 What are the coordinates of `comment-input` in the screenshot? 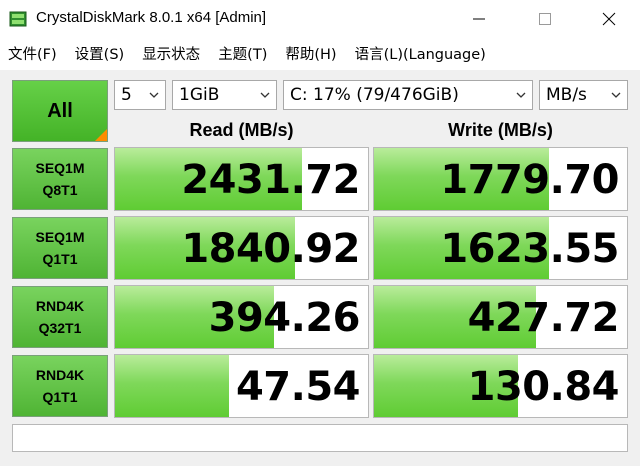 It's located at (320, 438).